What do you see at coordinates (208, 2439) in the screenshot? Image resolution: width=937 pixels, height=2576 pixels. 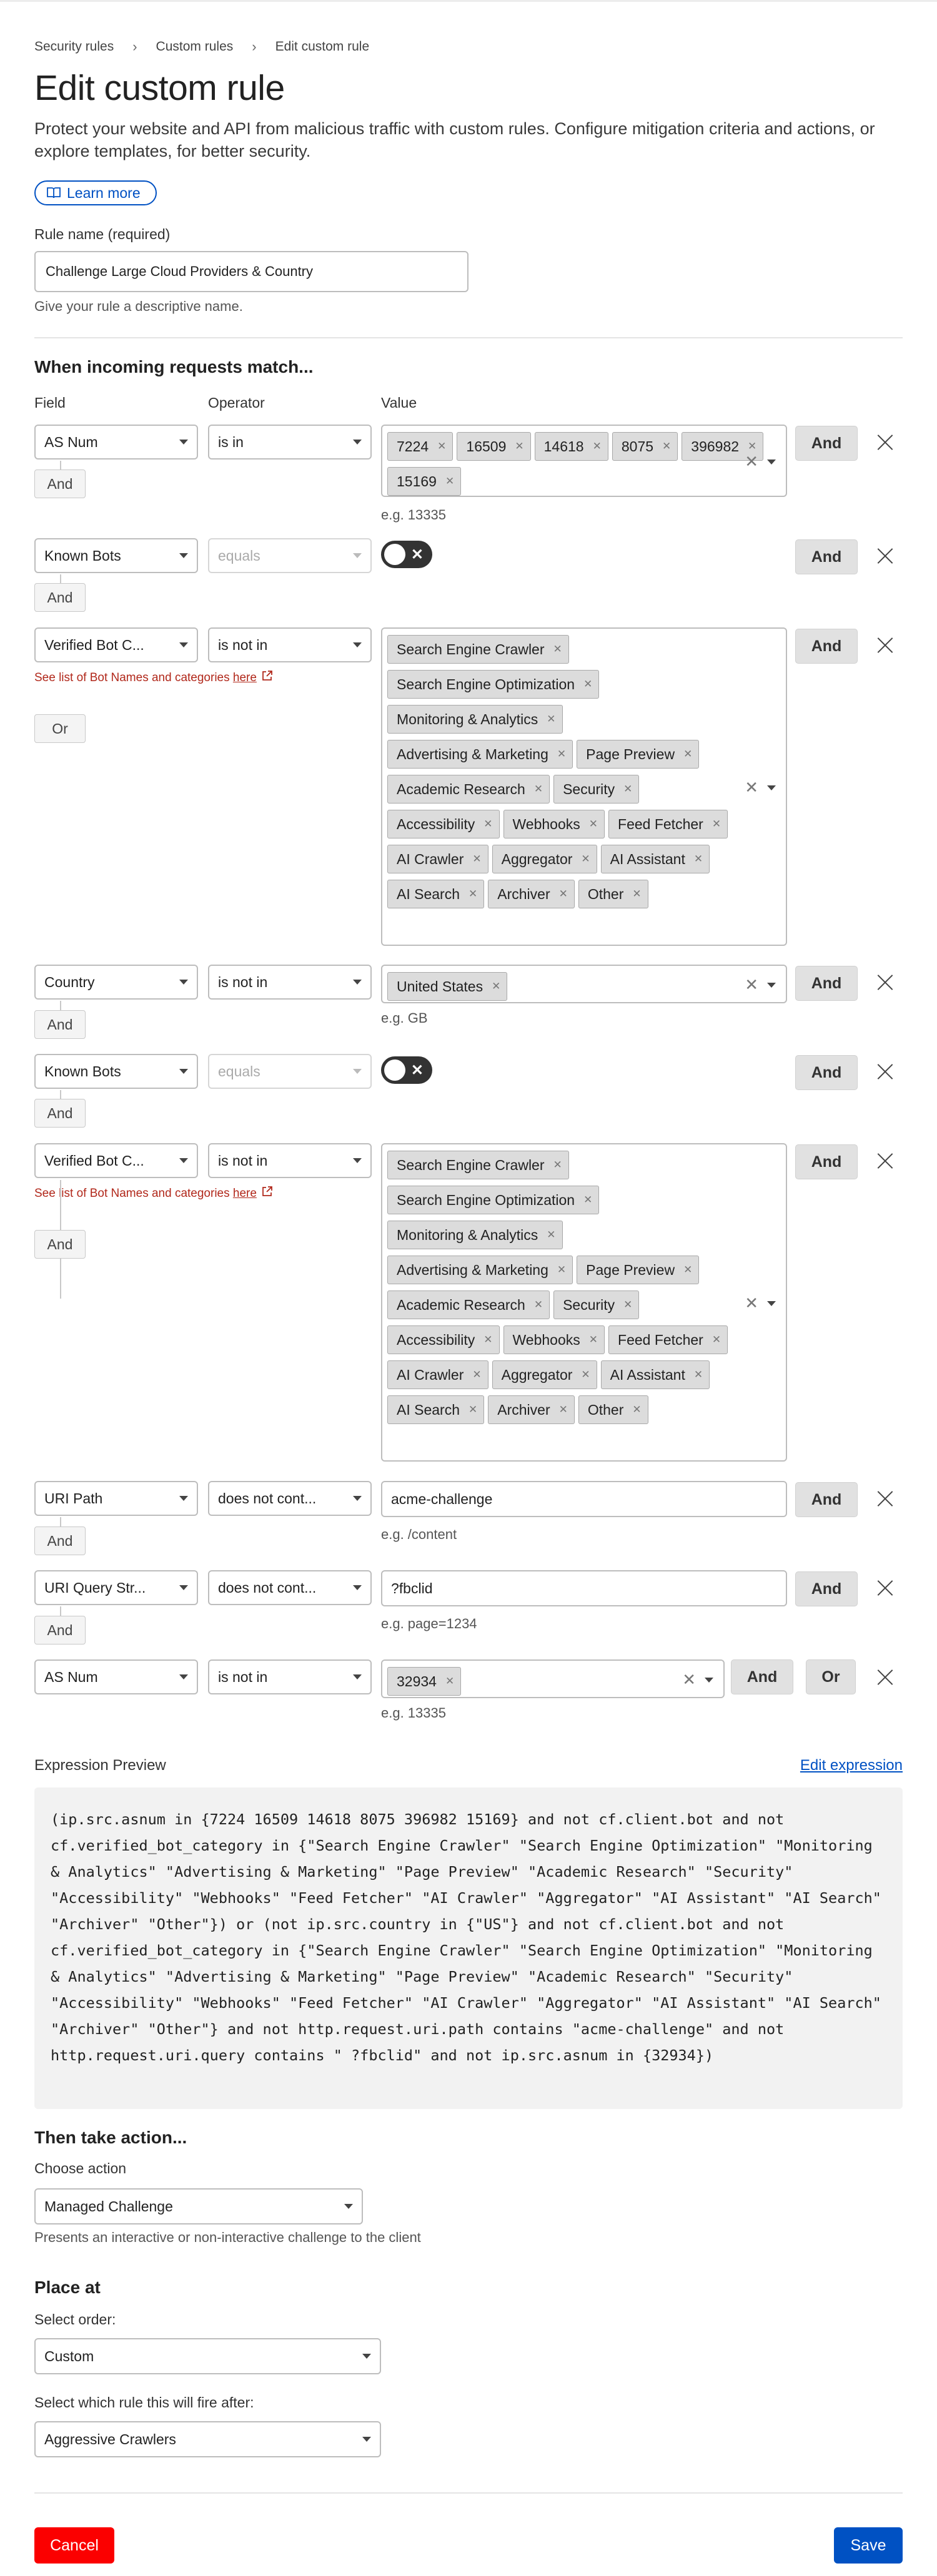 I see `fire-after-select: Aggressive Crawlers` at bounding box center [208, 2439].